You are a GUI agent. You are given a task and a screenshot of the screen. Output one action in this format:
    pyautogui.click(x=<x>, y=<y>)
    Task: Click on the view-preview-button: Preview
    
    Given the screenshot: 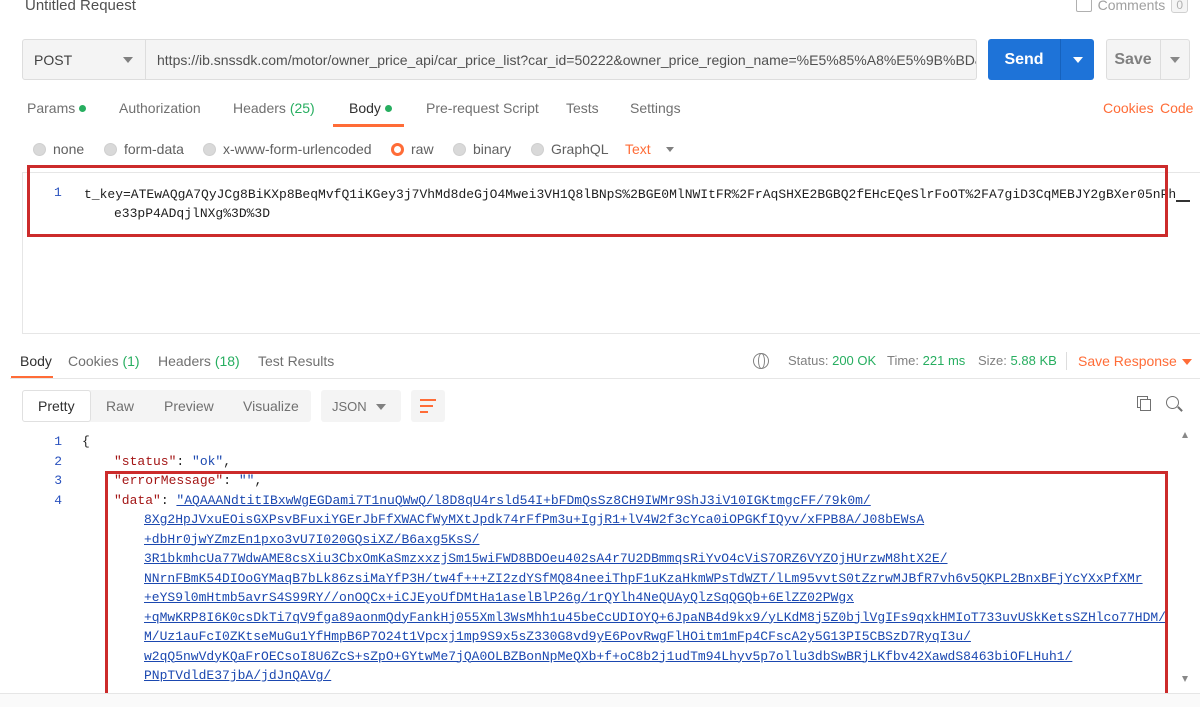 What is the action you would take?
    pyautogui.click(x=189, y=406)
    